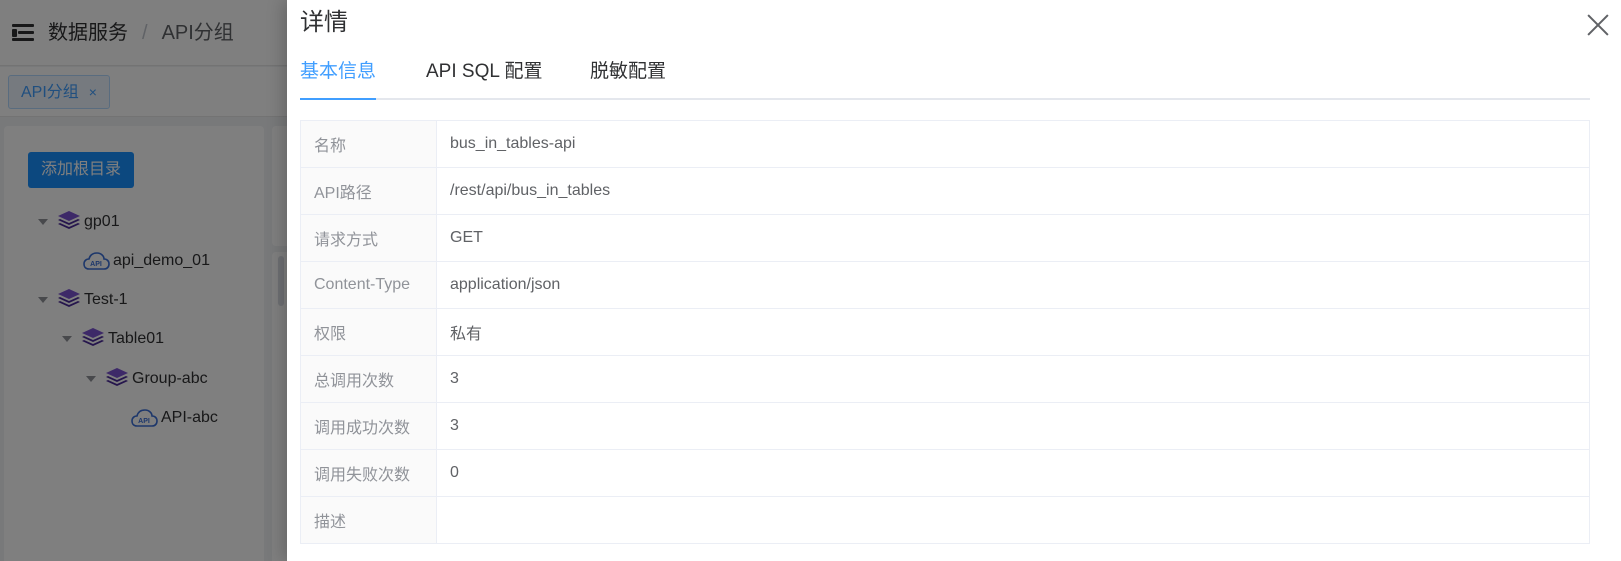 The width and height of the screenshot is (1621, 561). What do you see at coordinates (484, 75) in the screenshot?
I see `tab-api-sql-config: API SQL 配置` at bounding box center [484, 75].